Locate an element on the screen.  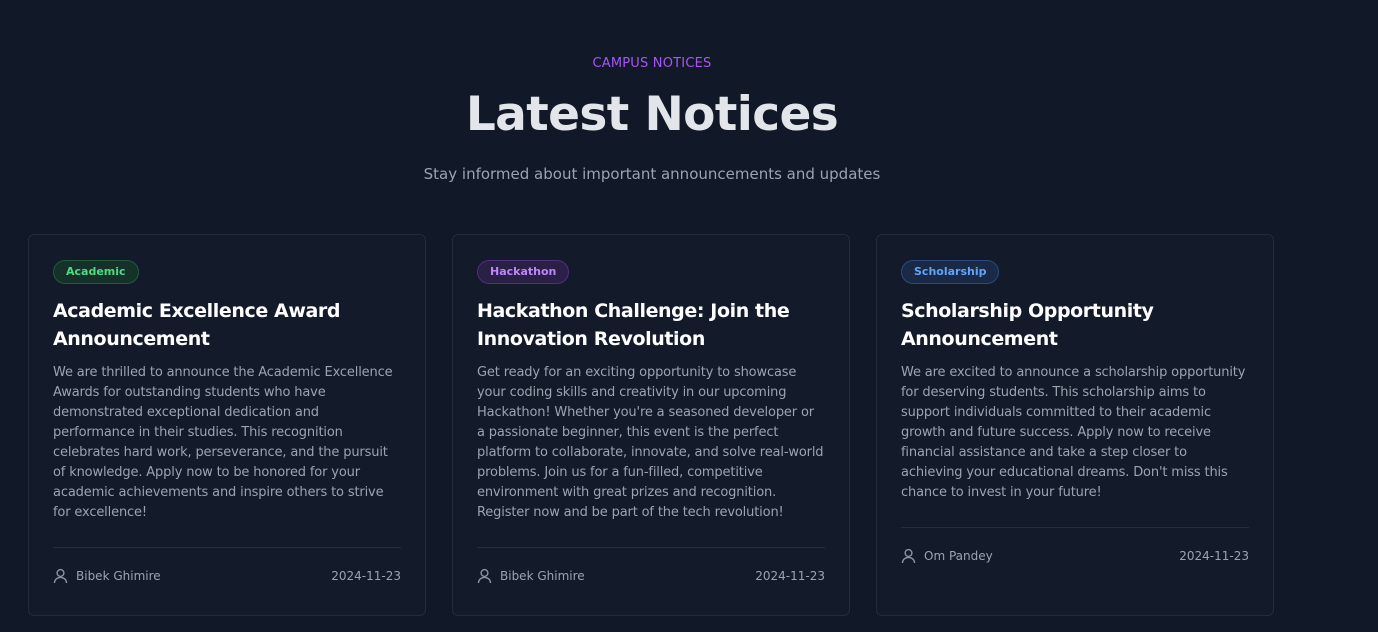
author-name: Om Pandey is located at coordinates (958, 556).